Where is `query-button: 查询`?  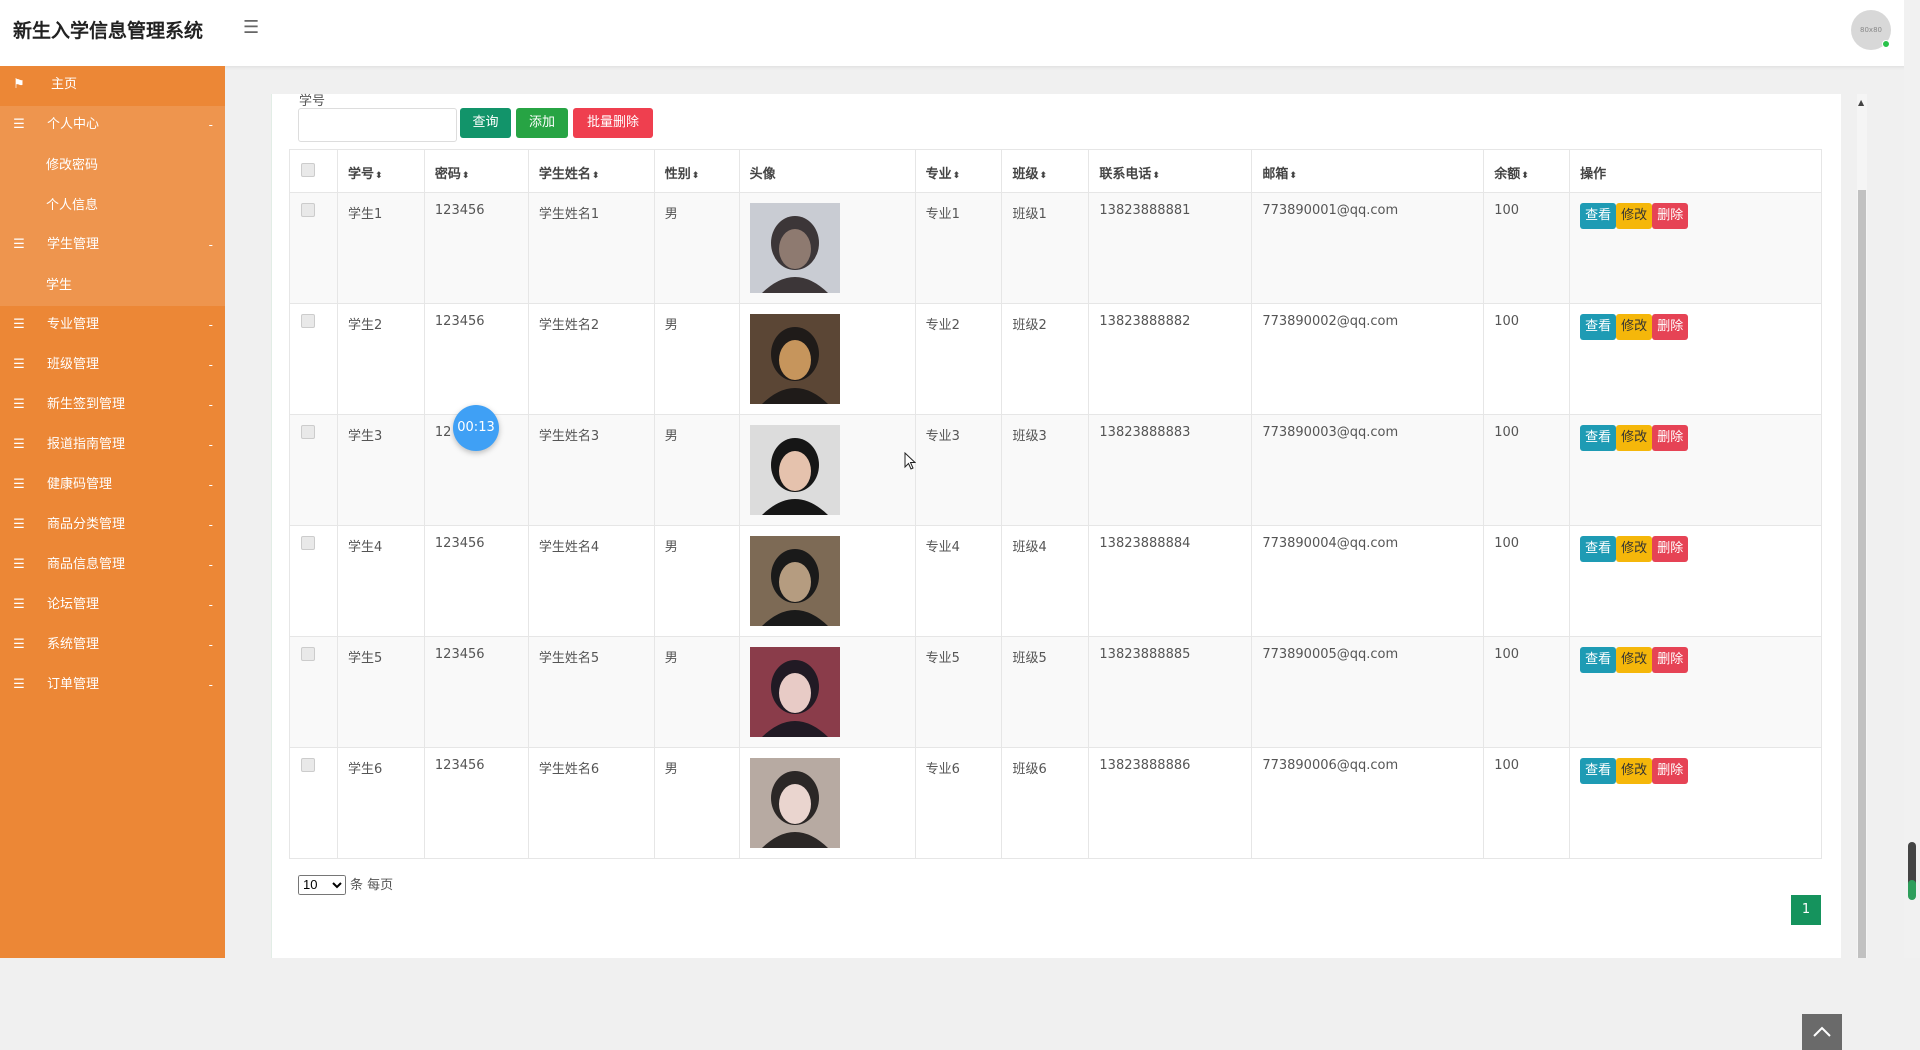 query-button: 查询 is located at coordinates (485, 123).